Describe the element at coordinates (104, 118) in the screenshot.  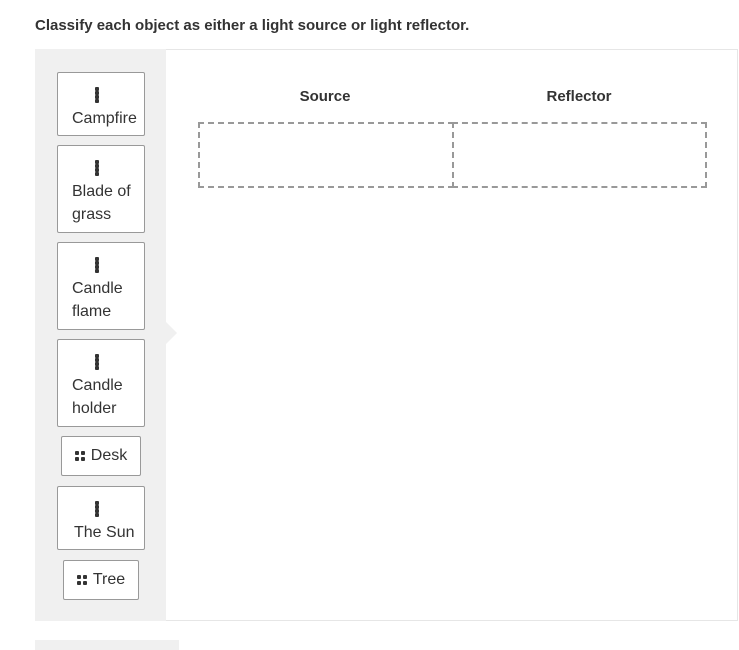
I see `item-label: Campfire` at that location.